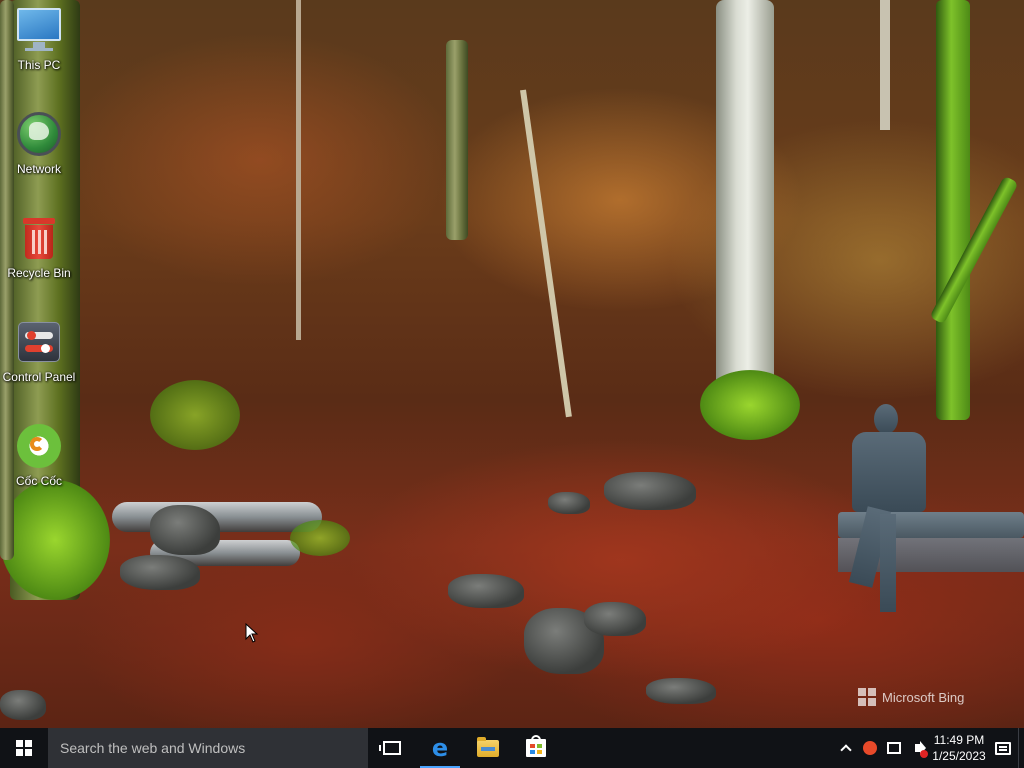 The image size is (1024, 768). I want to click on bing-watermark: Microsoft Bing, so click(911, 697).